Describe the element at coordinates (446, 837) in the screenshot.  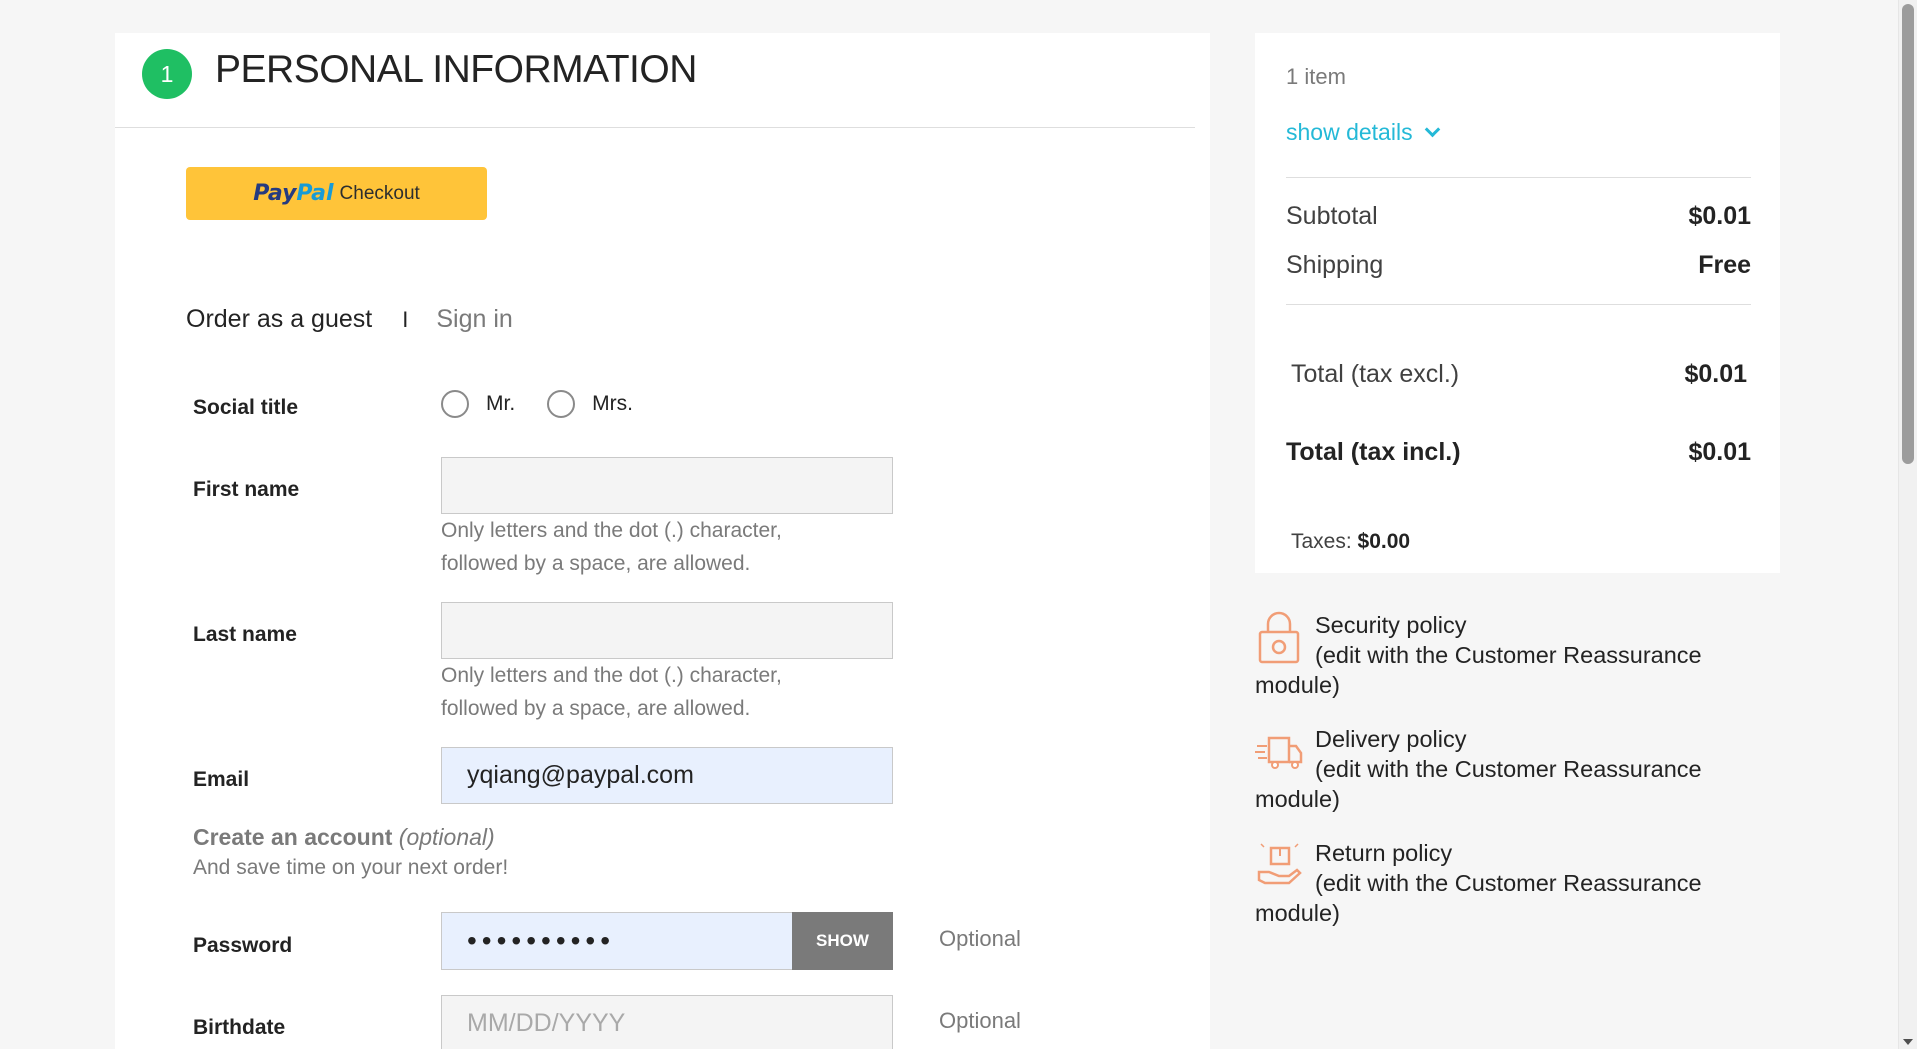
I see `create-account-optional: (optional)` at that location.